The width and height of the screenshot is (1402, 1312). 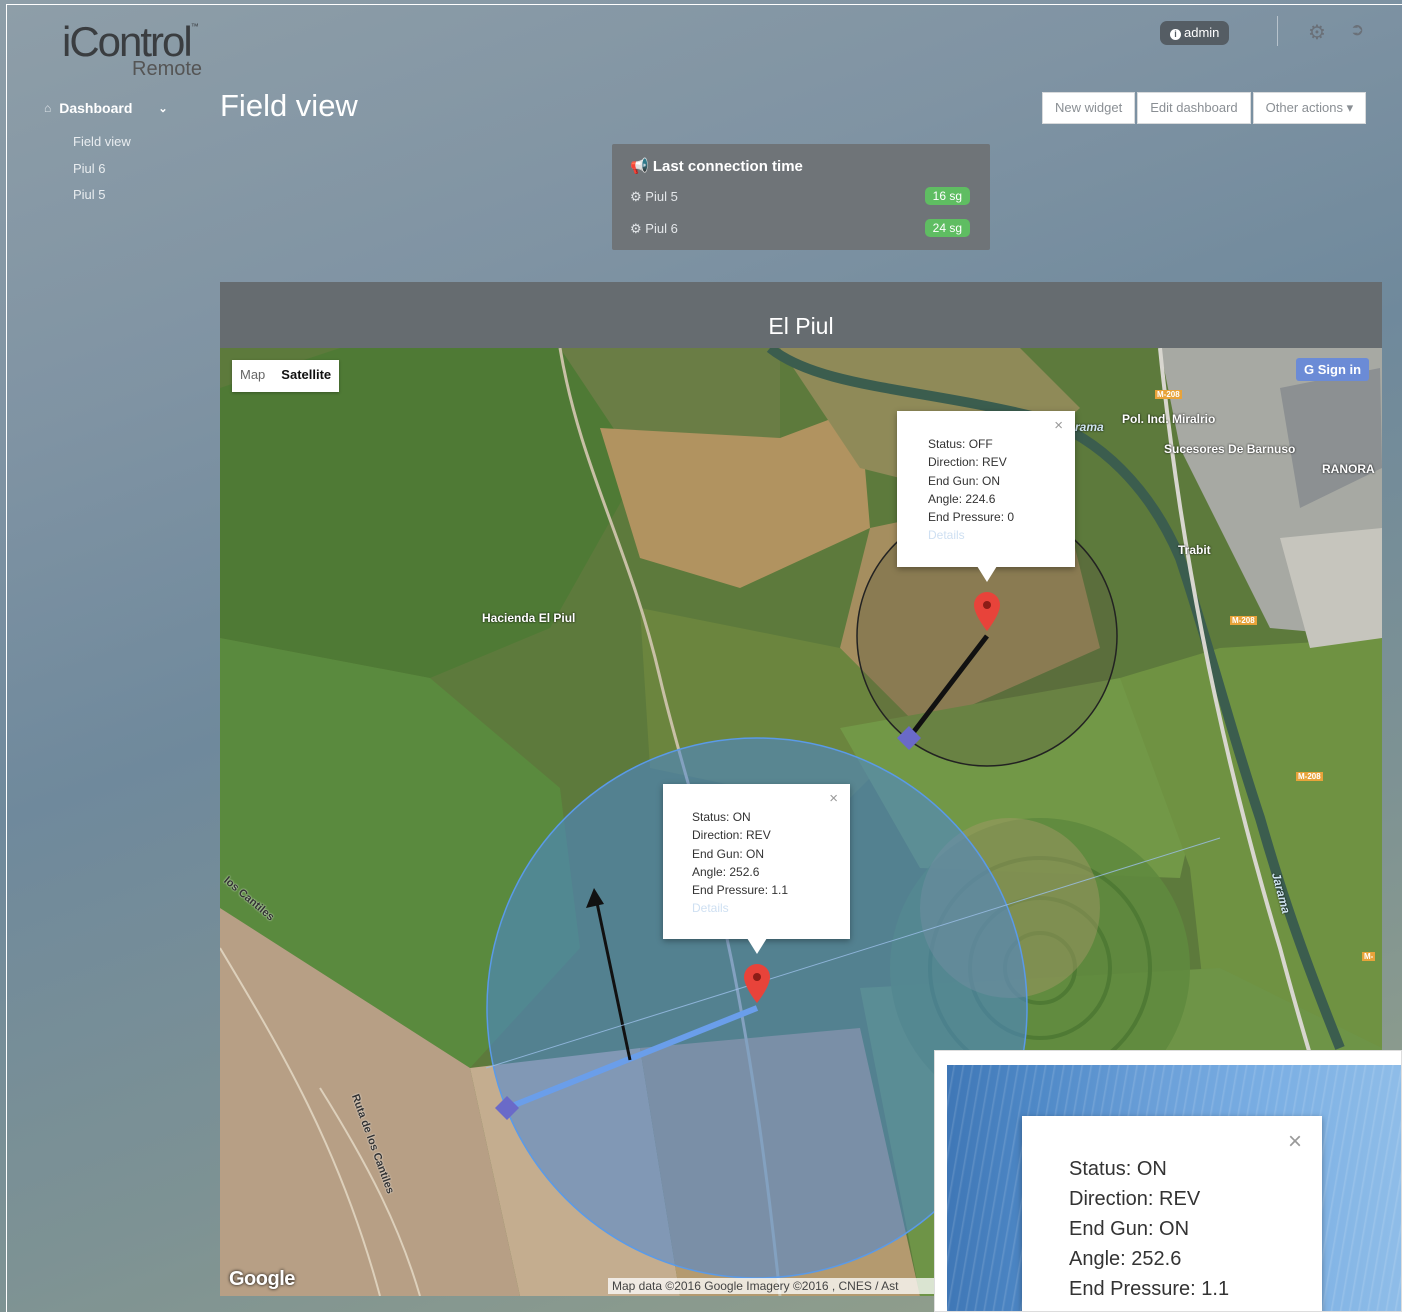 I want to click on widget-header: El Piul, so click(x=801, y=315).